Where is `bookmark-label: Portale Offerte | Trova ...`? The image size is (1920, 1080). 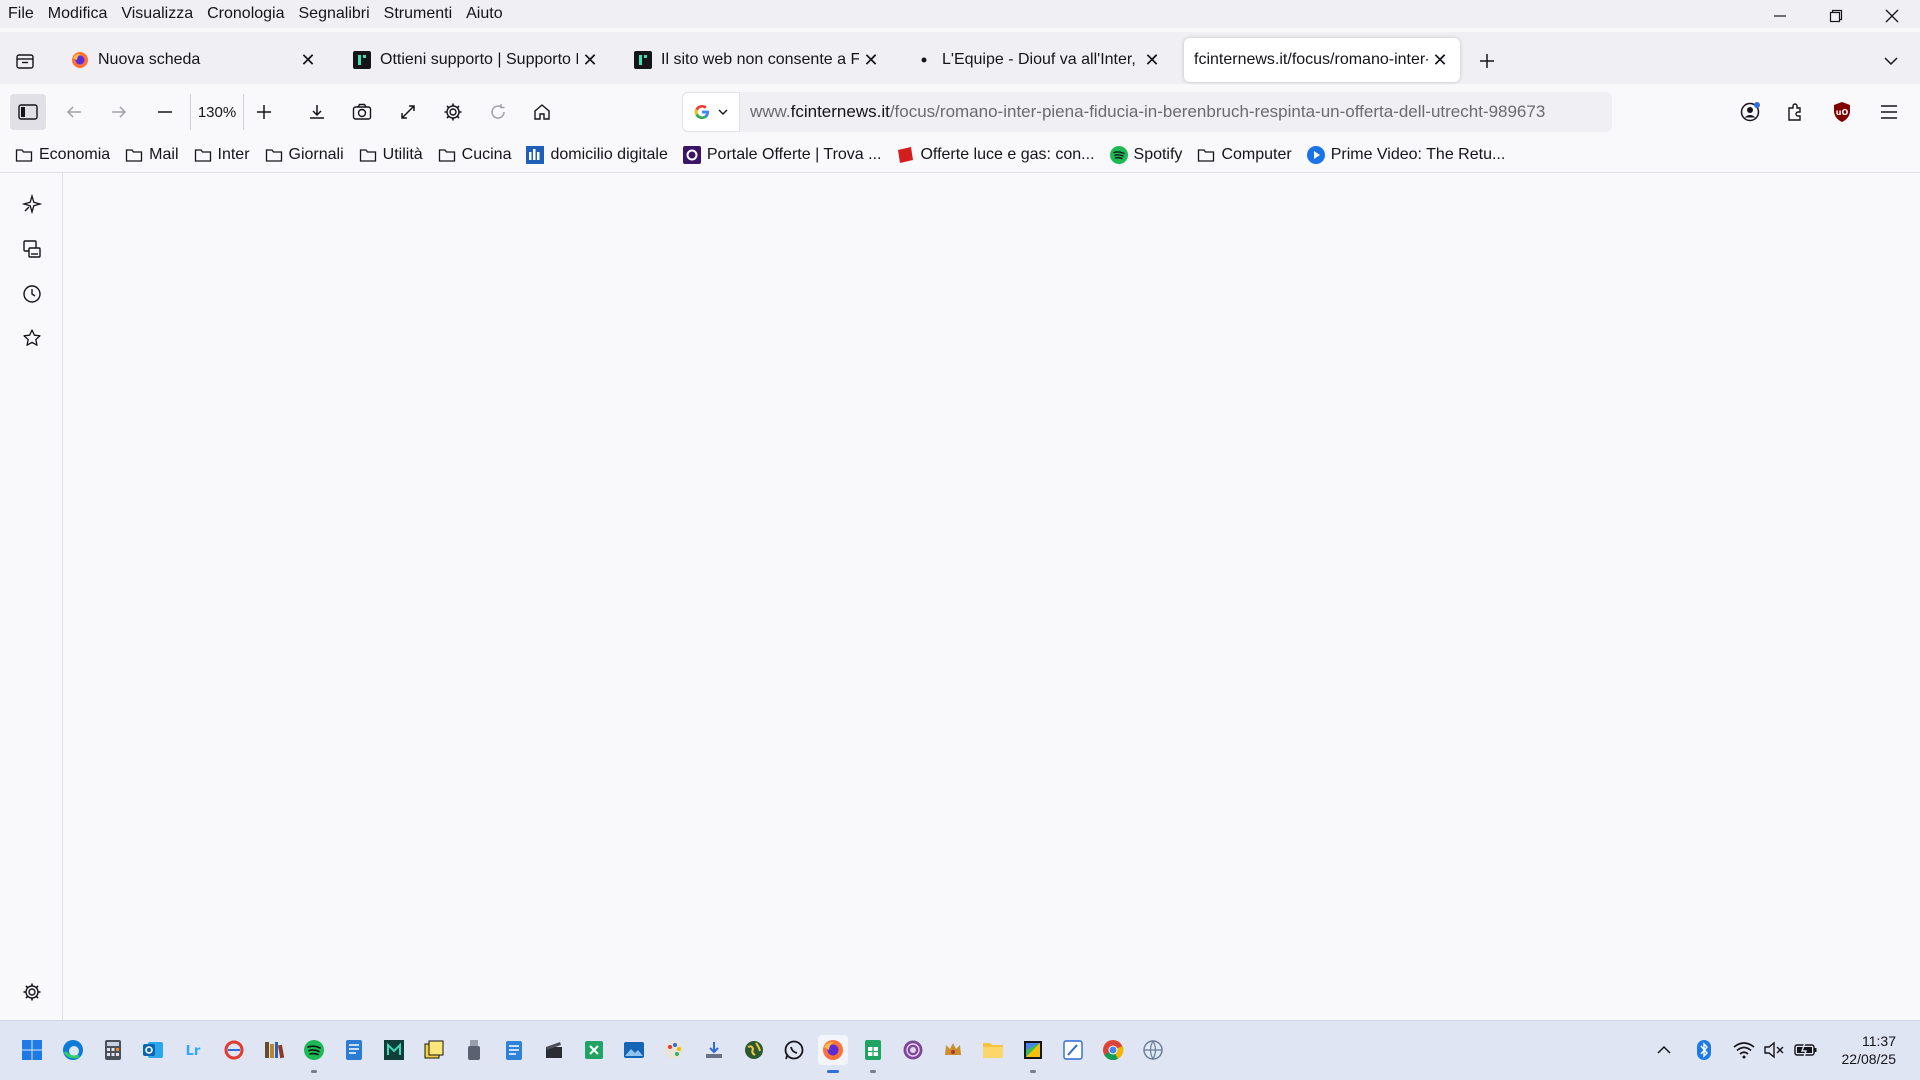 bookmark-label: Portale Offerte | Trova ... is located at coordinates (794, 154).